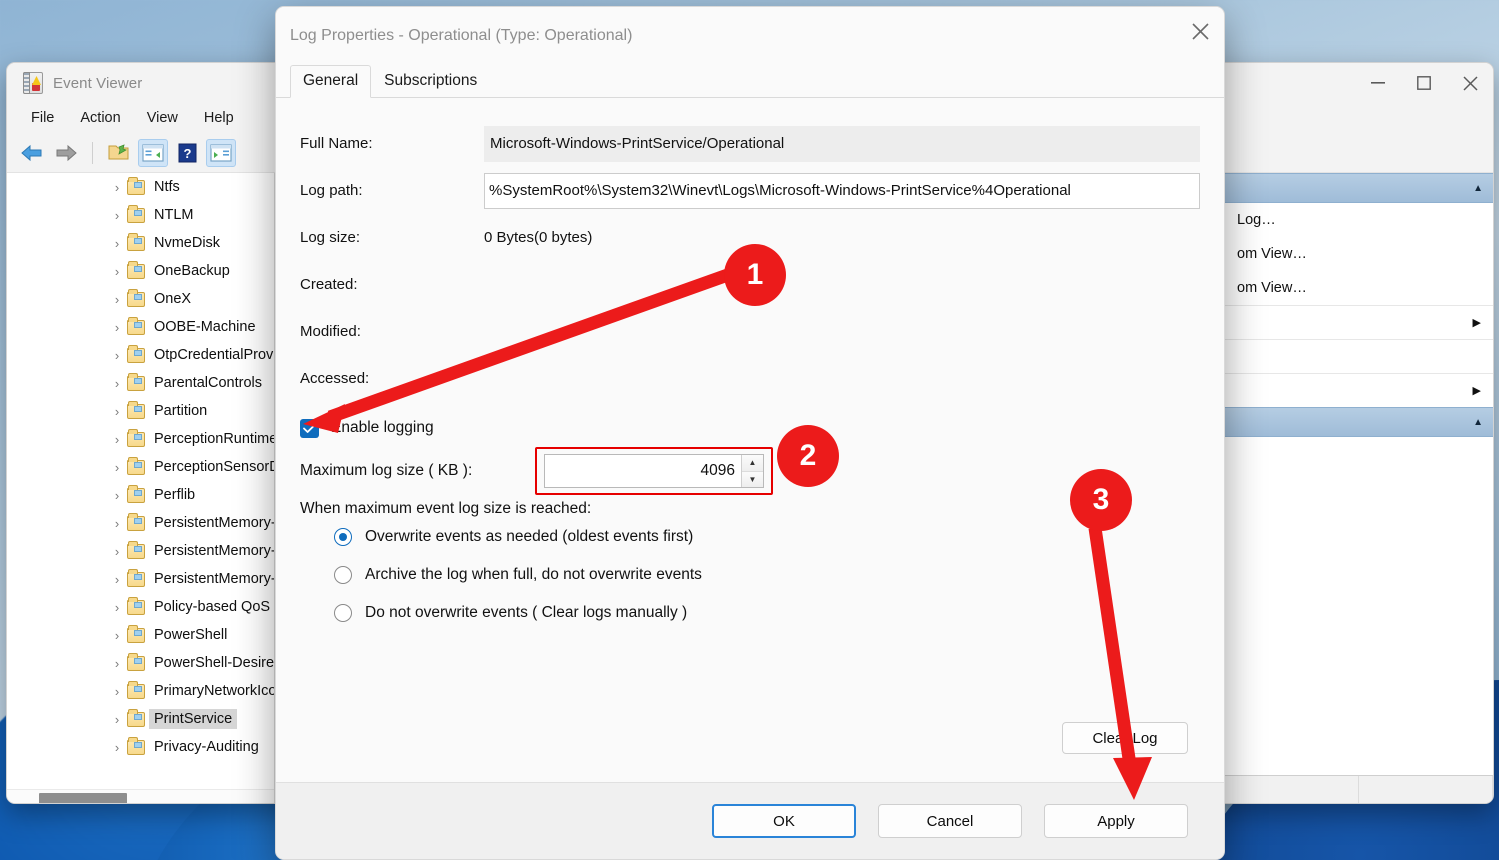 The height and width of the screenshot is (860, 1499). I want to click on tree-item-persistentmemory-pmemdisk: › PersistentMemory-PmemDisk, so click(140, 551).